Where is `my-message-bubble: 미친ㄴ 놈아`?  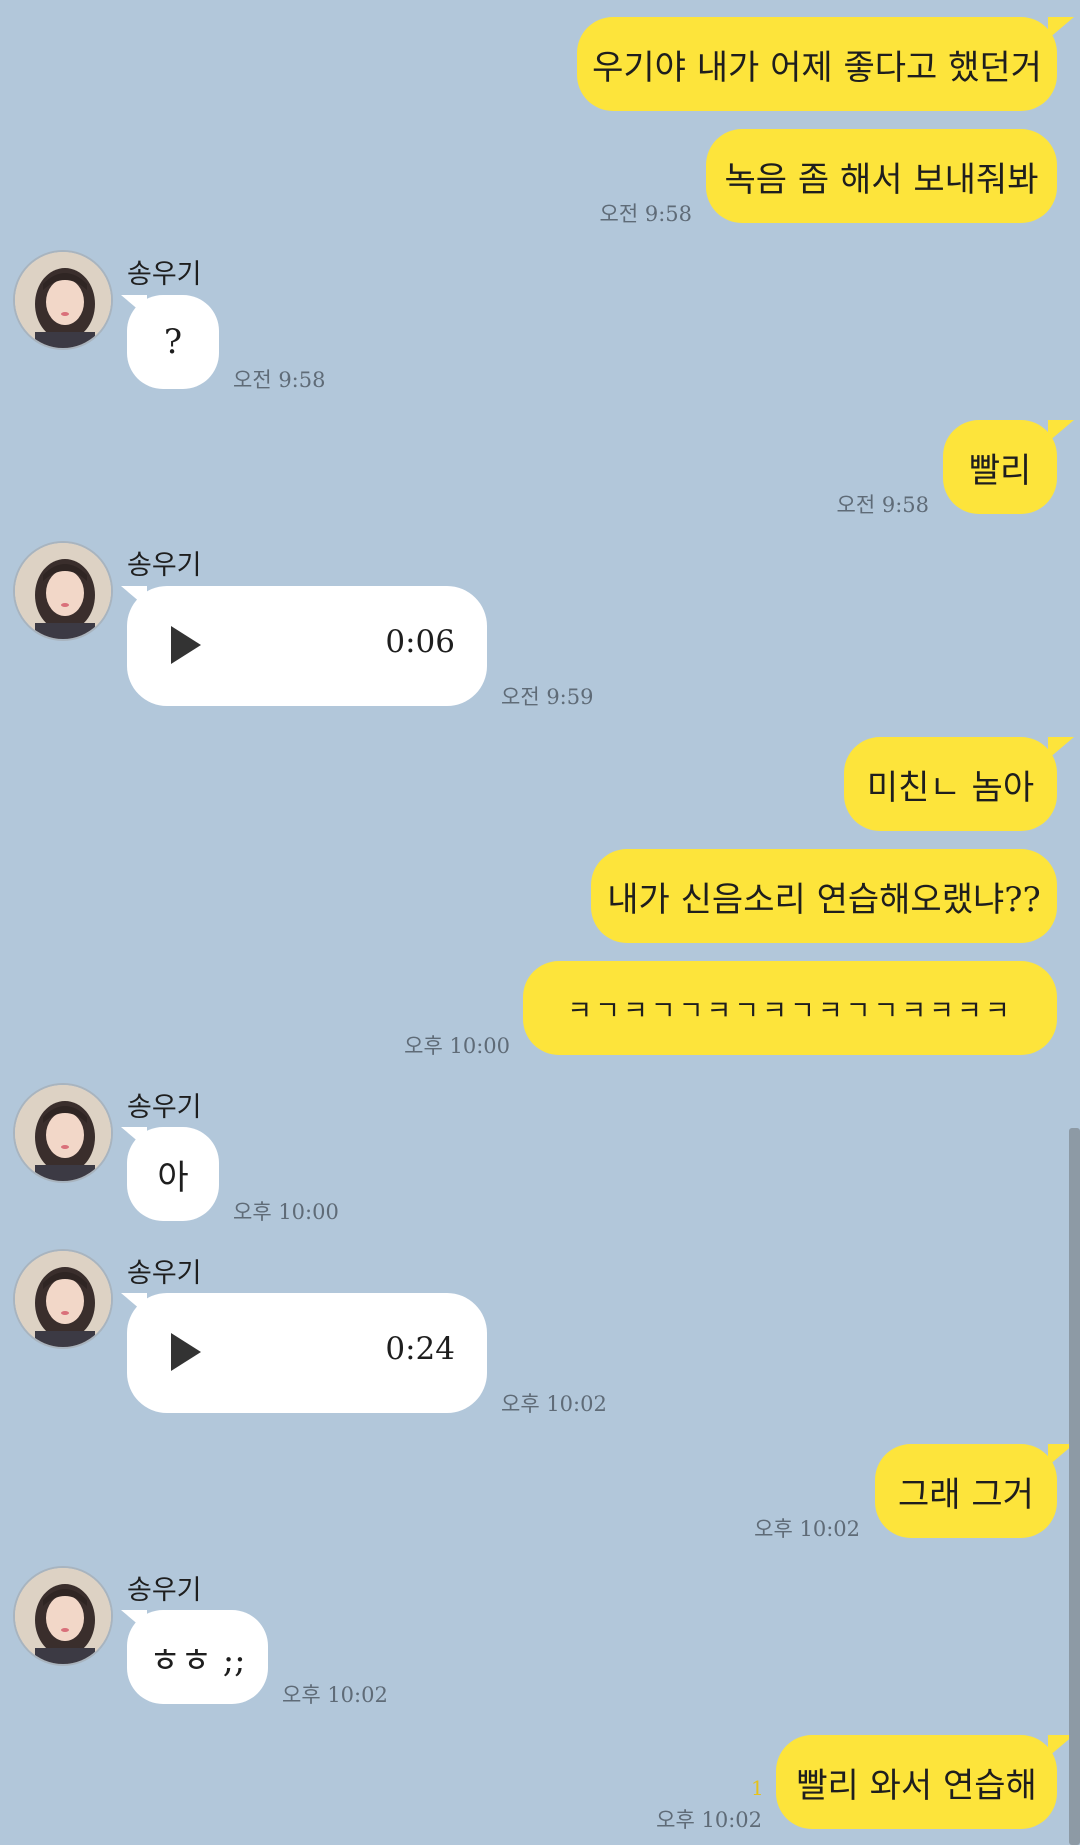 my-message-bubble: 미친ㄴ 놈아 is located at coordinates (950, 784).